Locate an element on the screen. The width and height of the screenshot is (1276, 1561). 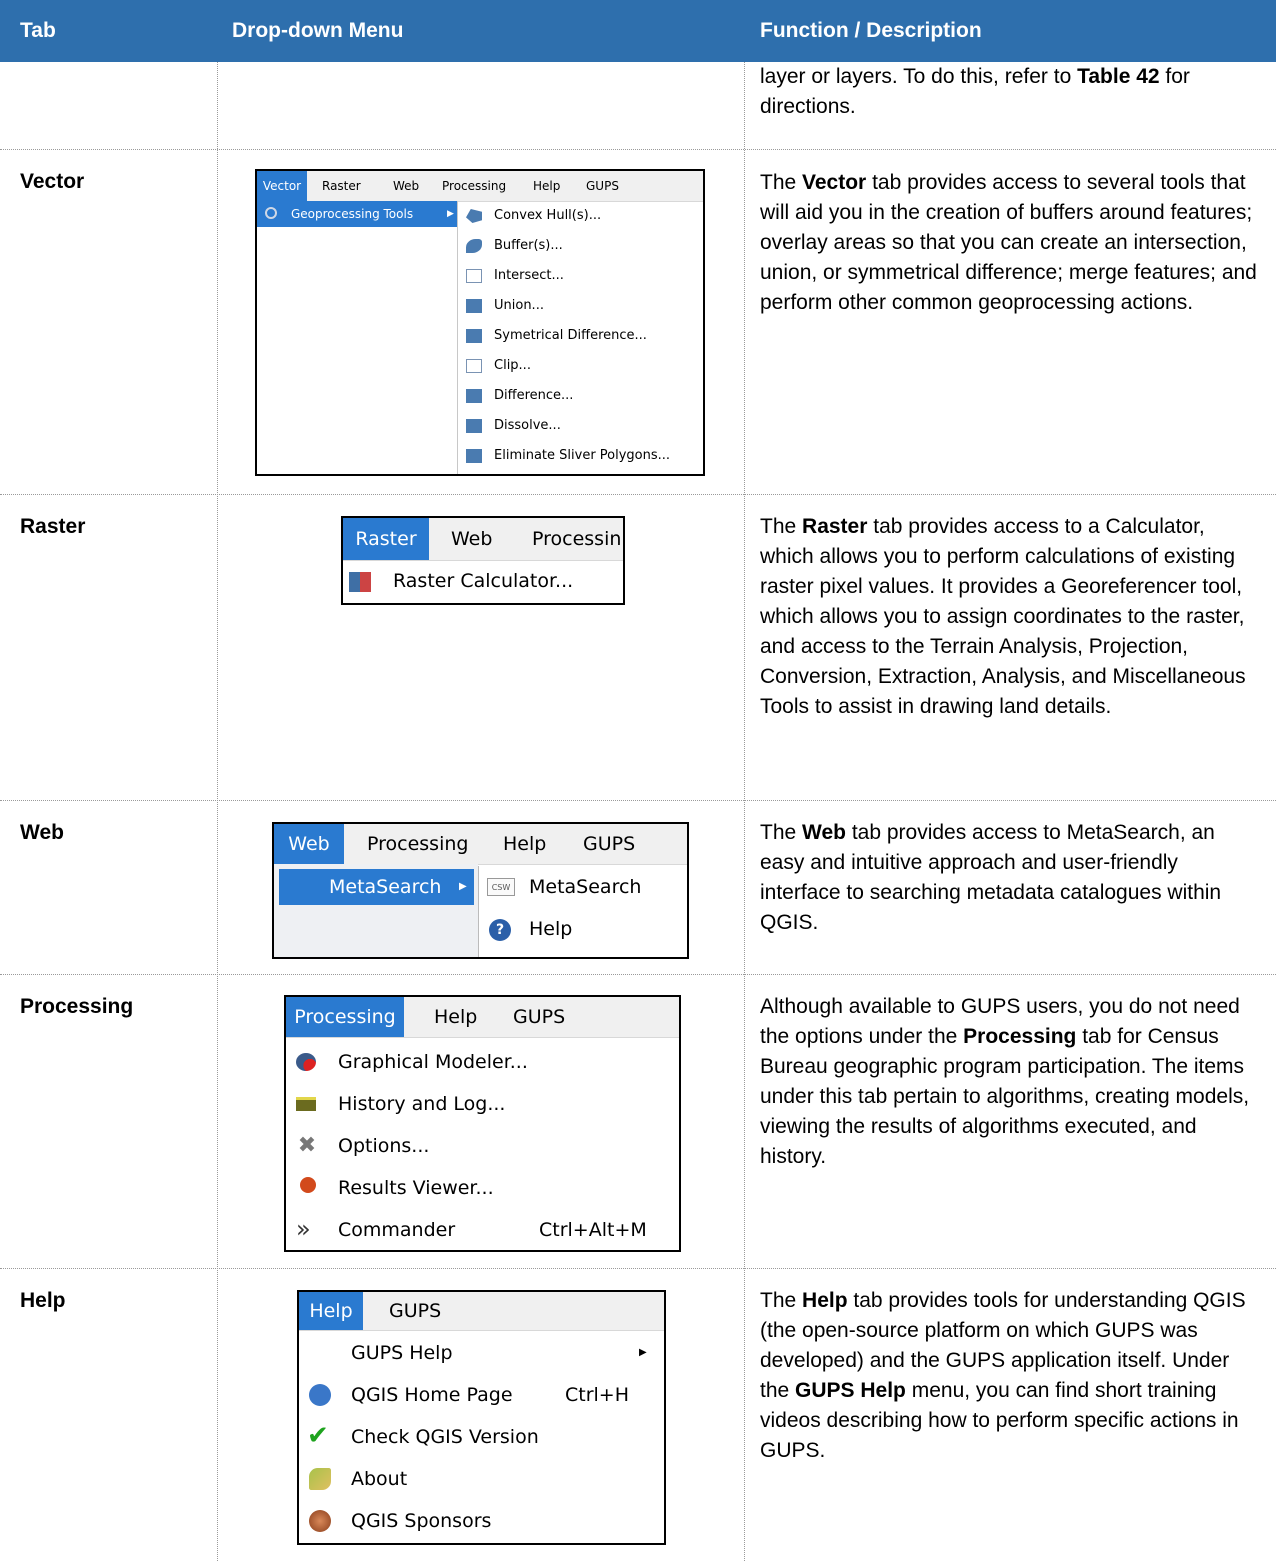
header-dropdown-menu: Drop-down Menu is located at coordinates (481, 31).